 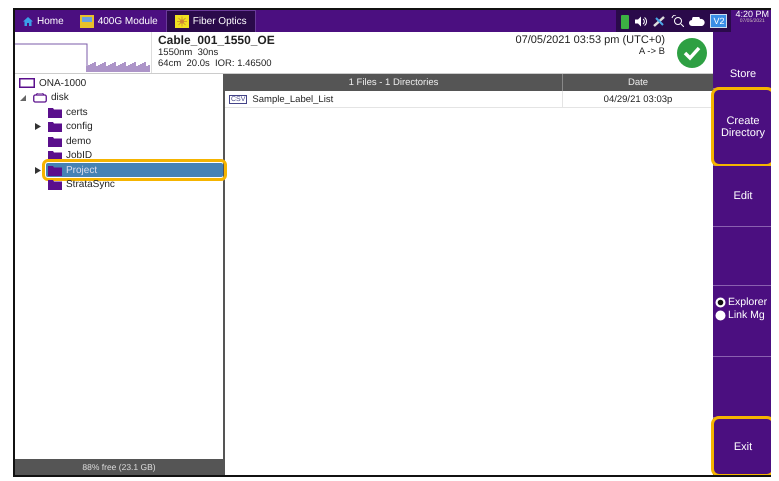 I want to click on test-datetime: 07/05/2021 03:53 pm (UTC+0), so click(x=590, y=40).